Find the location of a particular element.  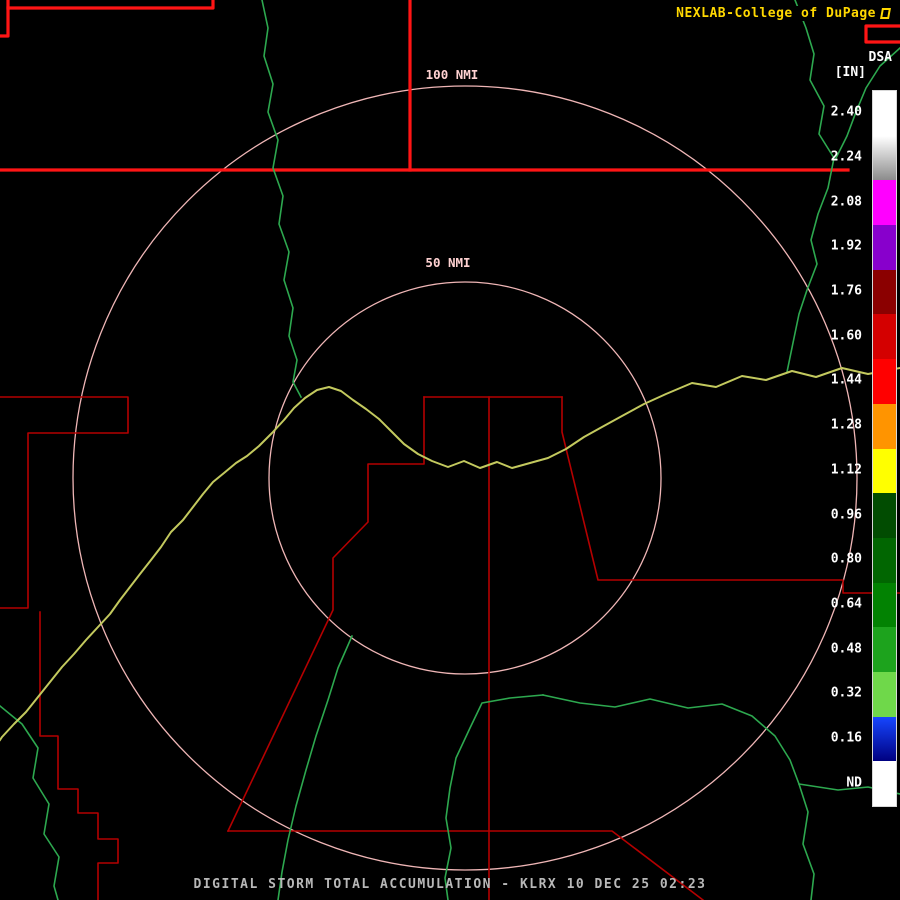

product-units: [IN] is located at coordinates (850, 72).